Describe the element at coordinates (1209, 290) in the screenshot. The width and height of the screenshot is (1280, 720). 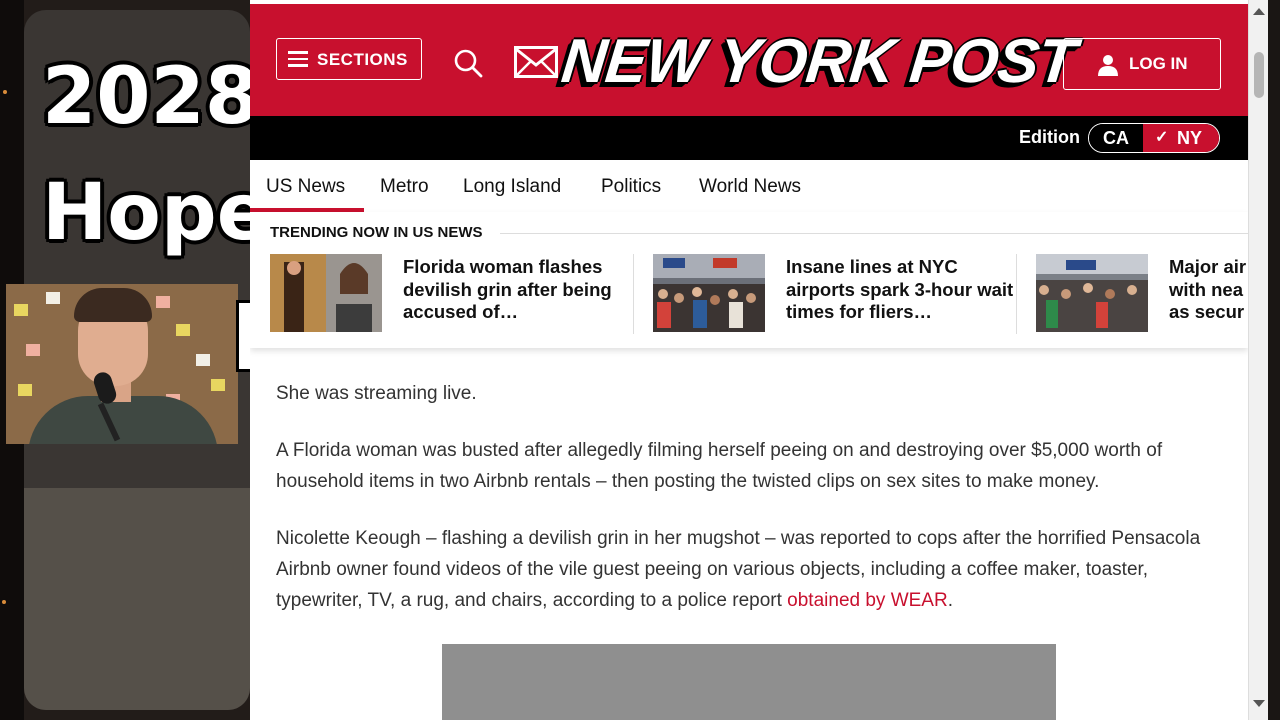
I see `trending-headline: Major air with nea as secur` at that location.